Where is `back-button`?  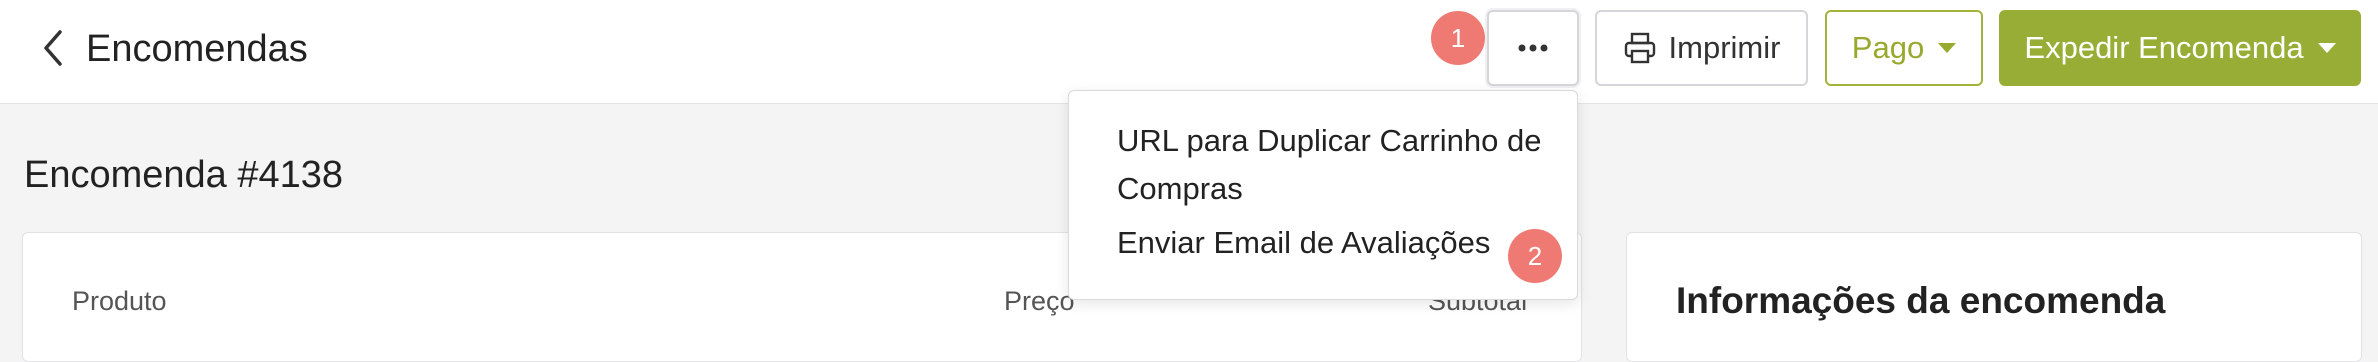
back-button is located at coordinates (53, 48).